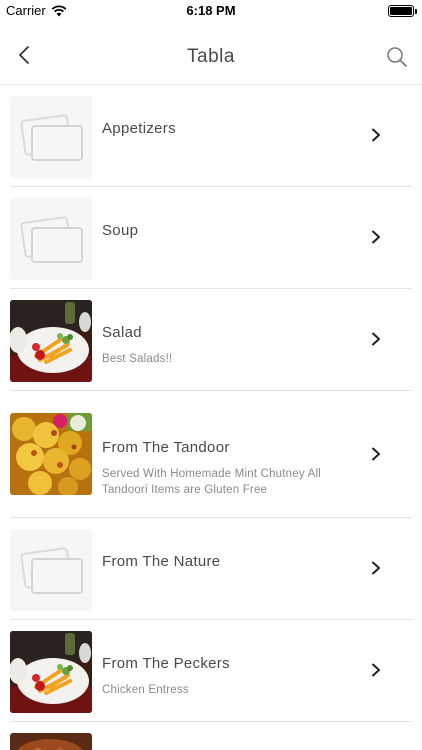 This screenshot has height=750, width=422. What do you see at coordinates (122, 332) in the screenshot?
I see `category-title: Salad` at bounding box center [122, 332].